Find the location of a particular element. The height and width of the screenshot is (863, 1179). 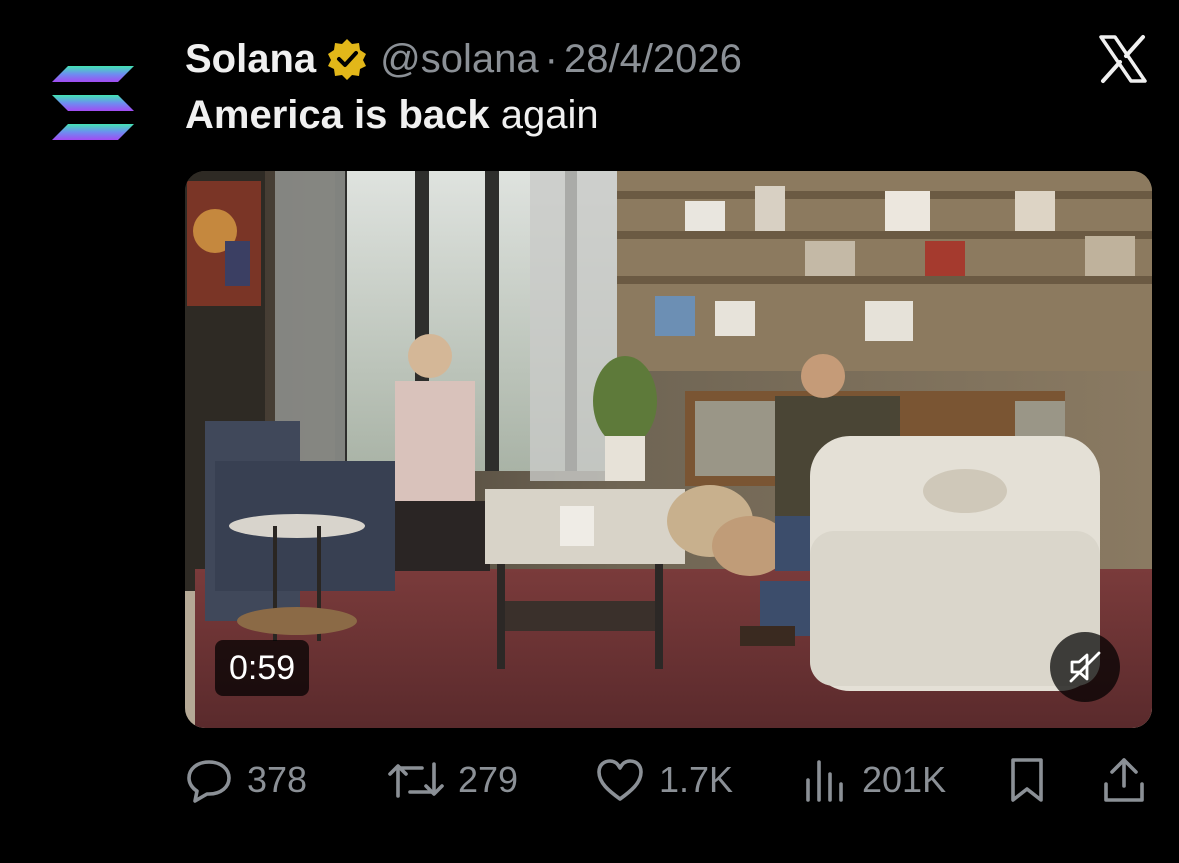

solana-logo-icon is located at coordinates (93, 103).